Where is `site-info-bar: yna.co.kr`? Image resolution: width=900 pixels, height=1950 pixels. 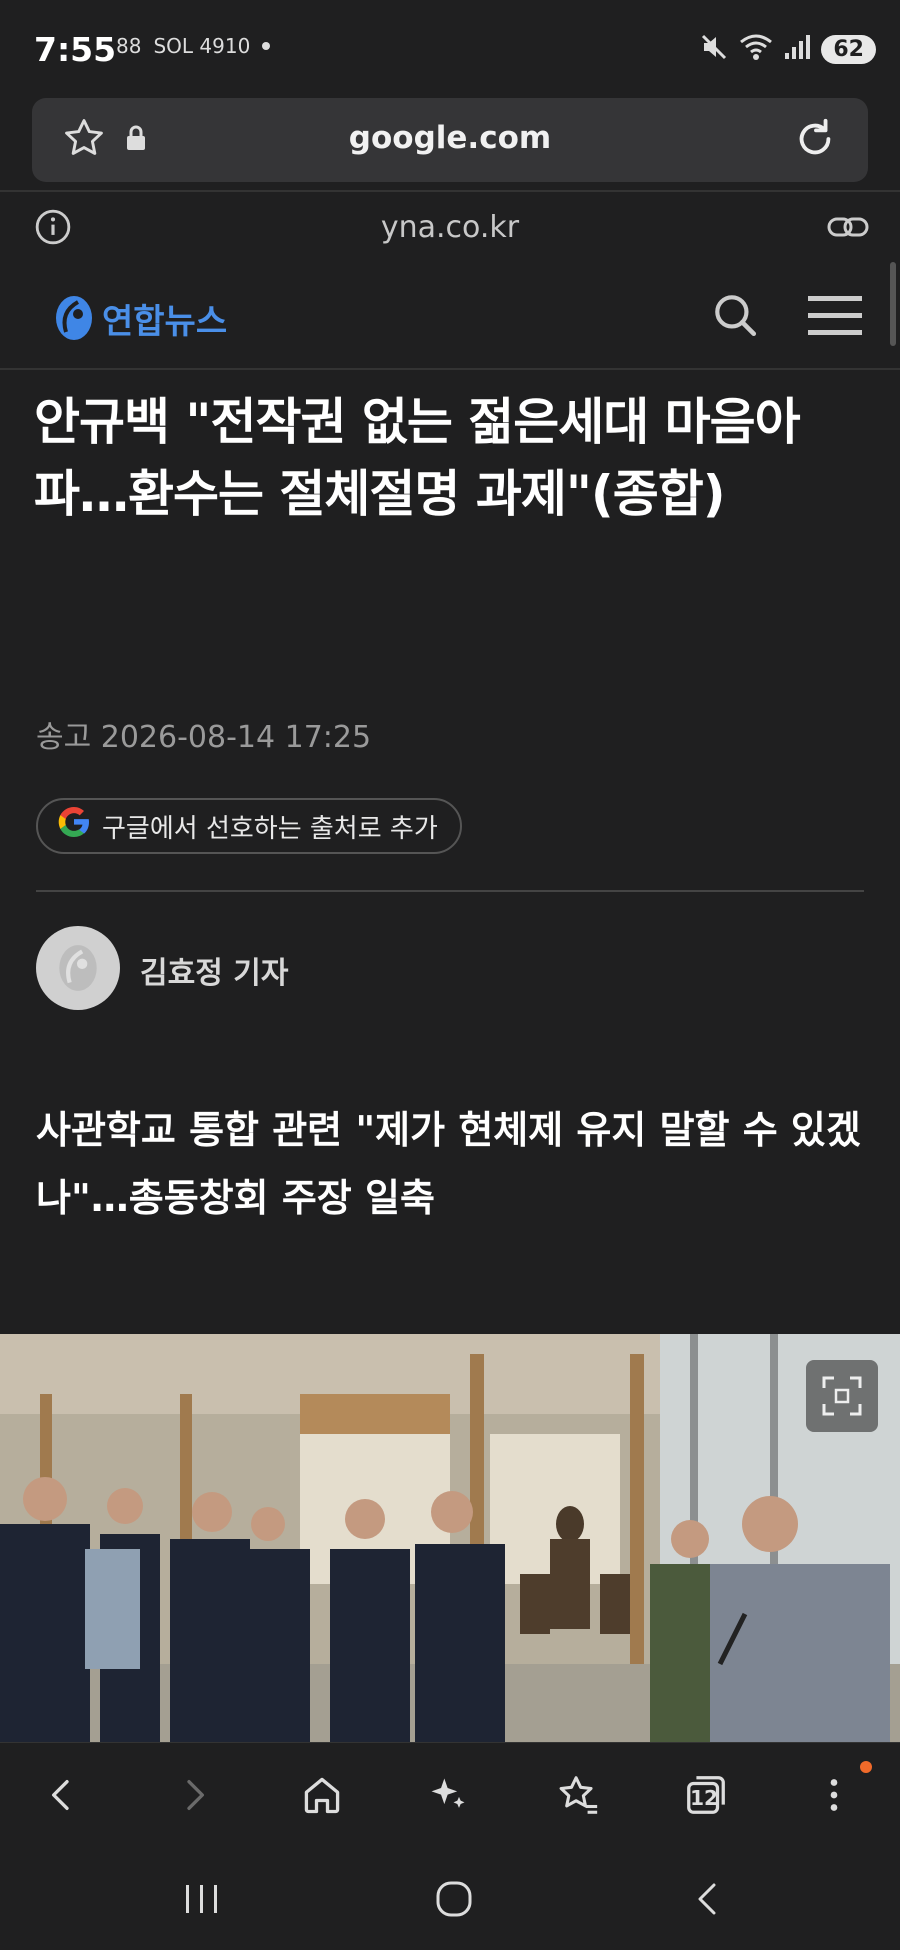 site-info-bar: yna.co.kr is located at coordinates (450, 228).